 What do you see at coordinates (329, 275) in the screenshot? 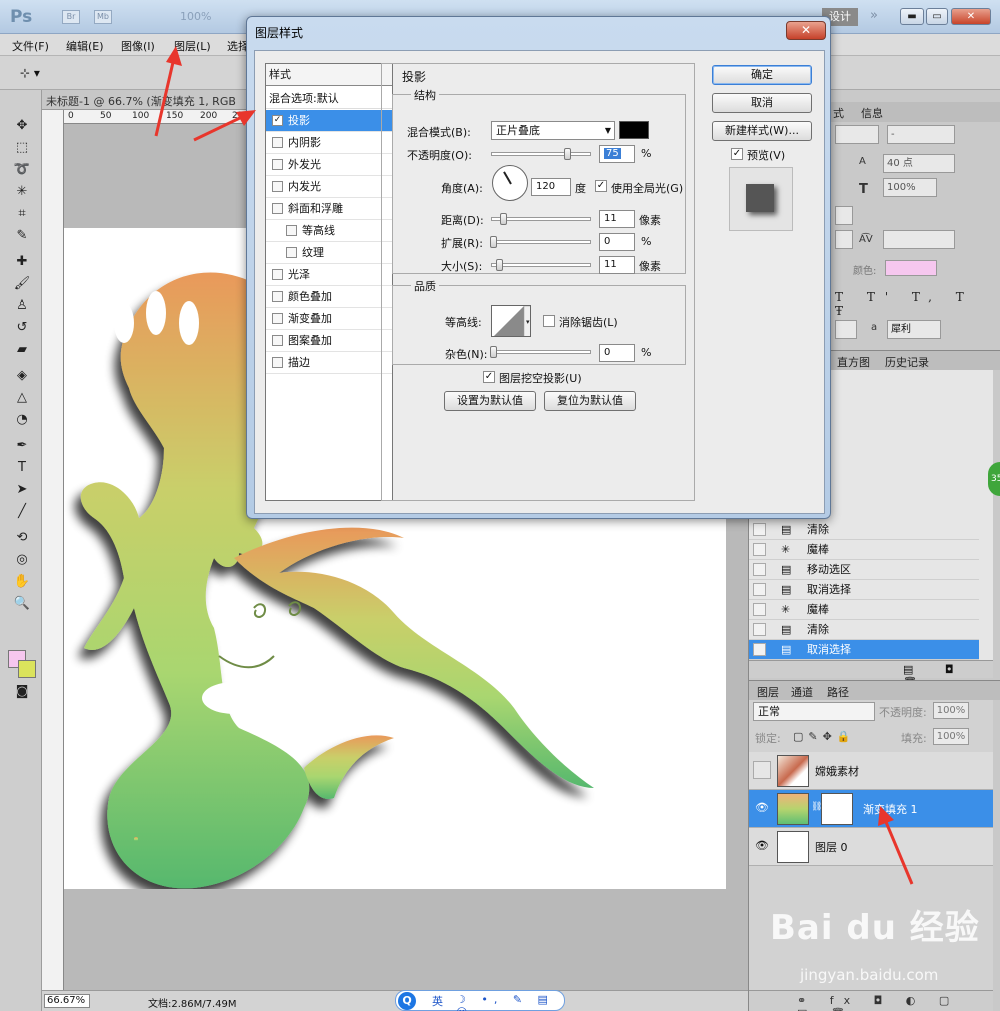
I see `style-satin: 光泽` at bounding box center [329, 275].